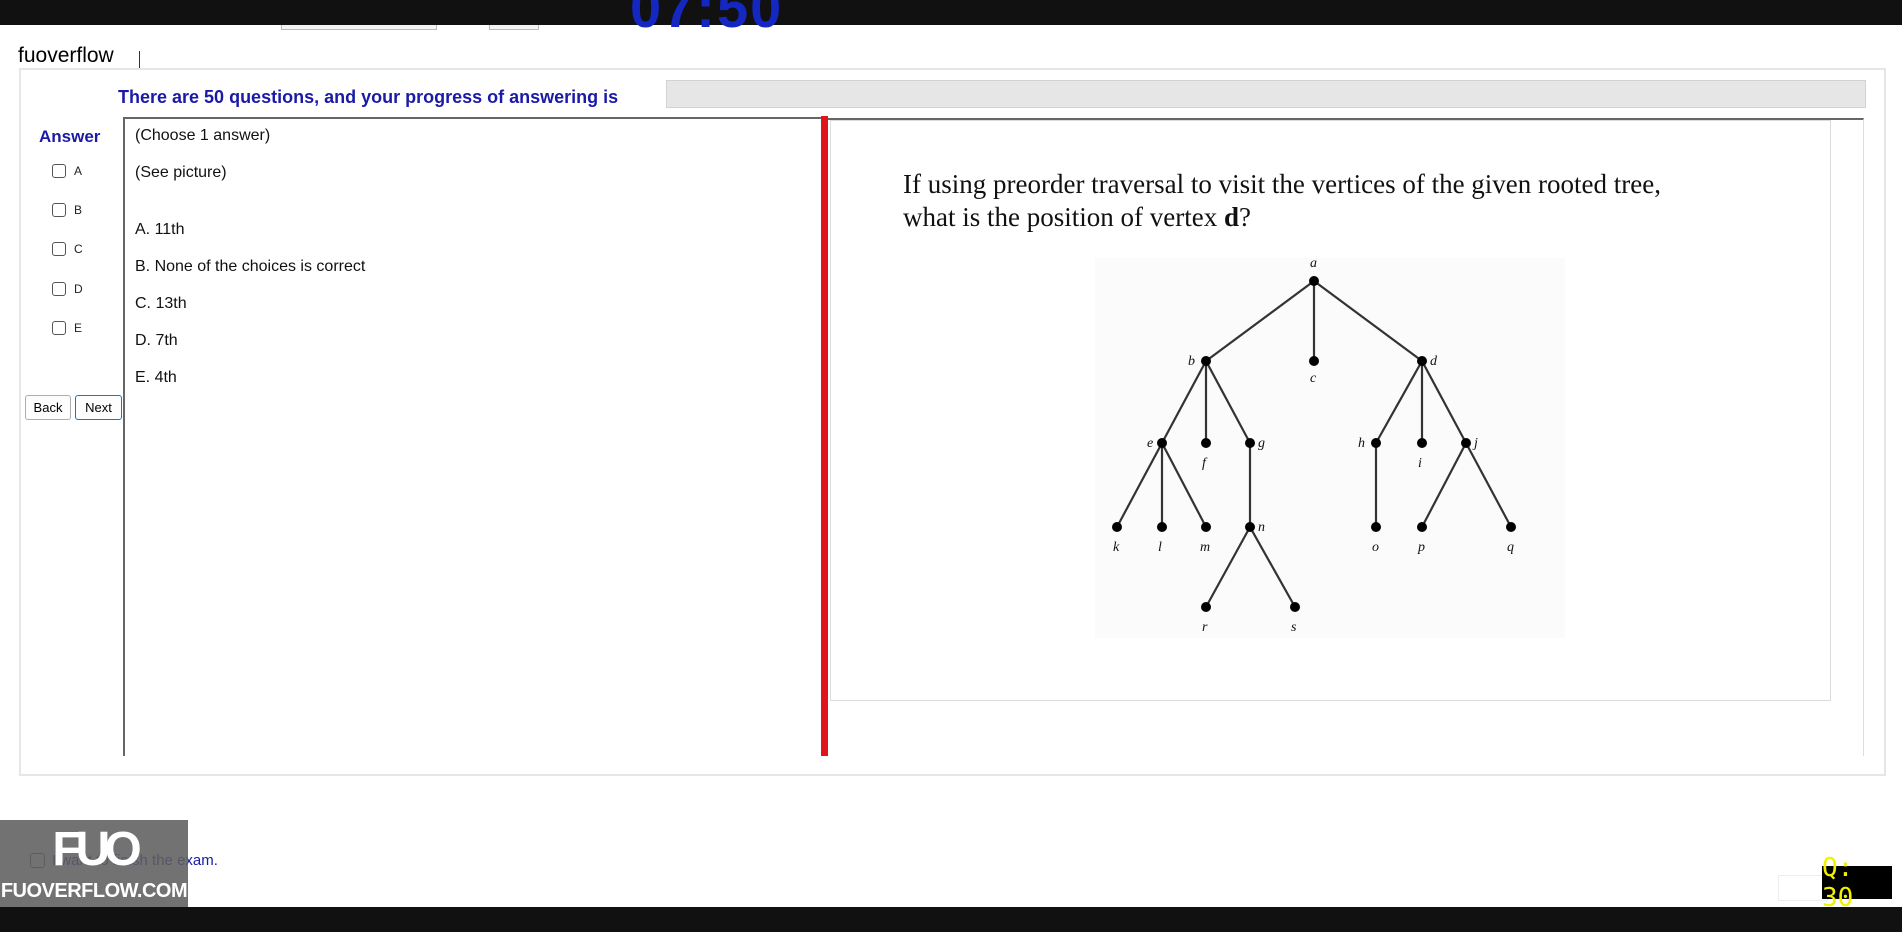  I want to click on tree-label-l: l, so click(1160, 547).